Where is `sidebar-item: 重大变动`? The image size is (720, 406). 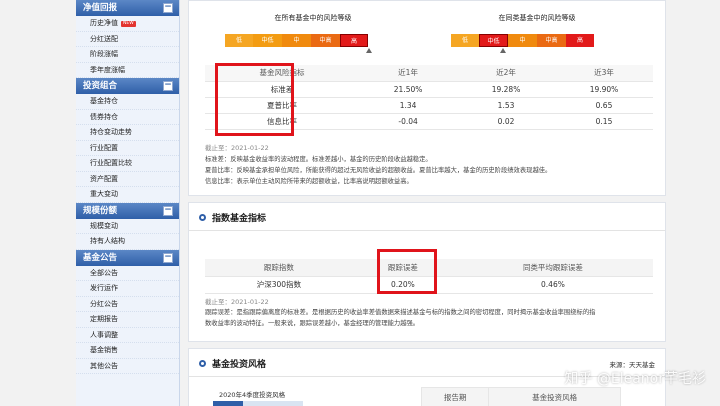 sidebar-item: 重大变动 is located at coordinates (127, 195).